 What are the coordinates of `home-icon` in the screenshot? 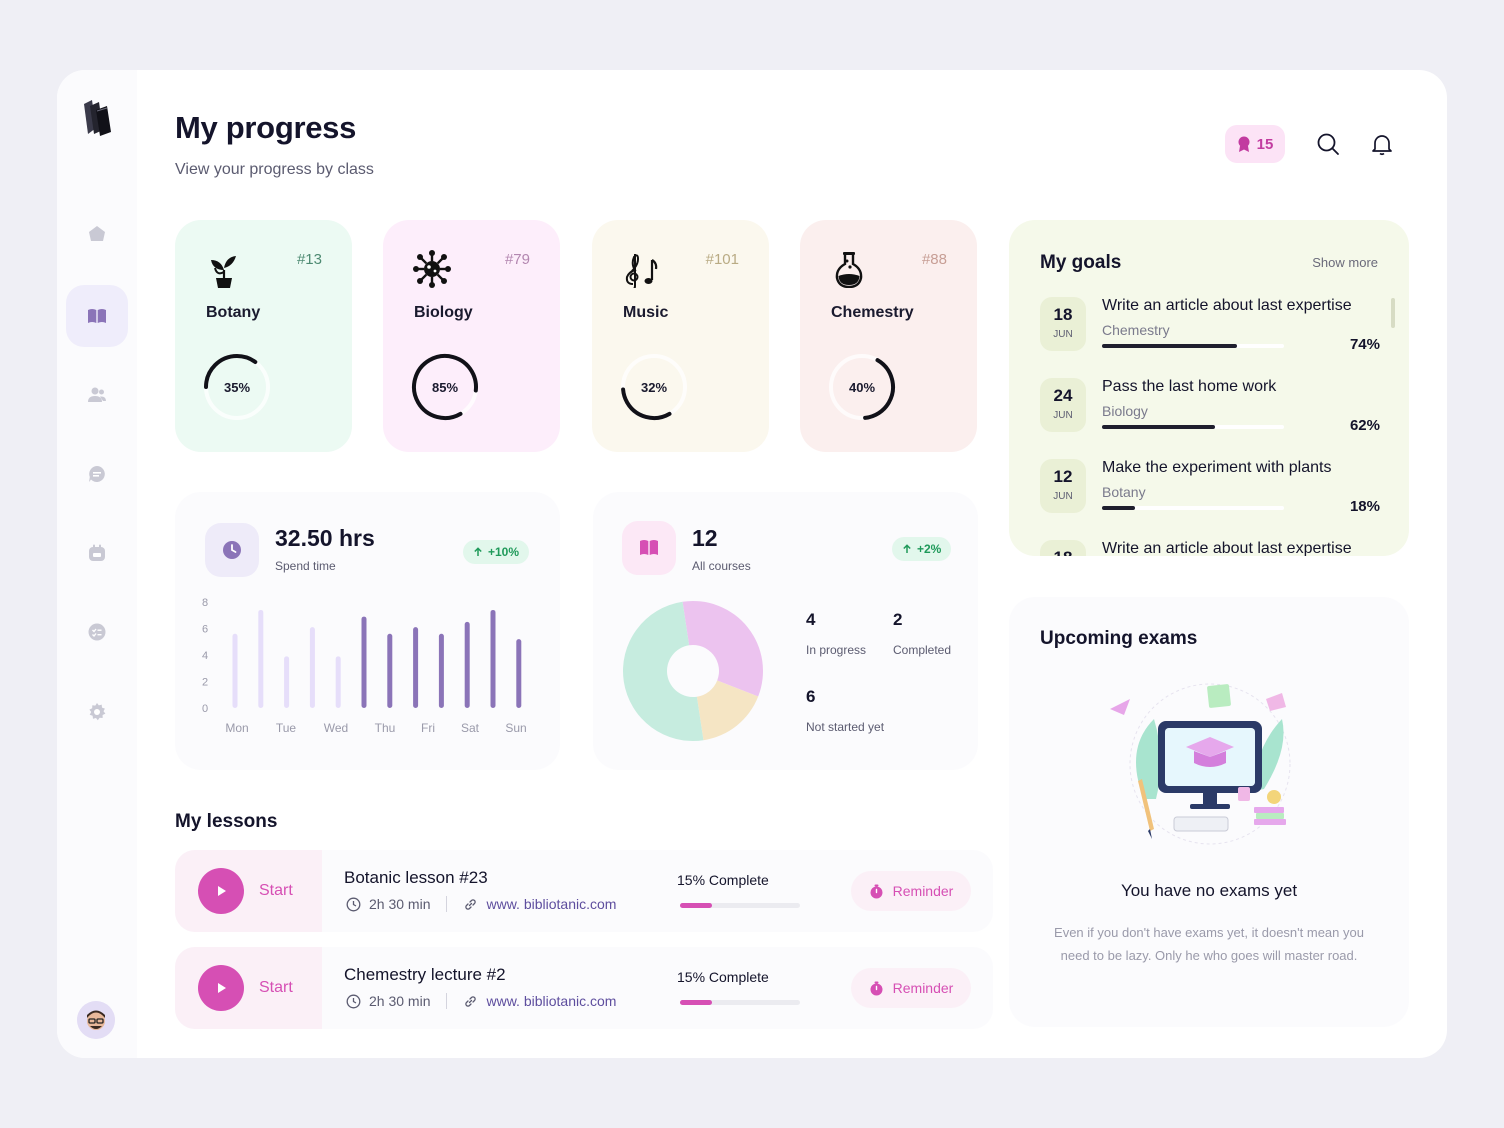 It's located at (97, 233).